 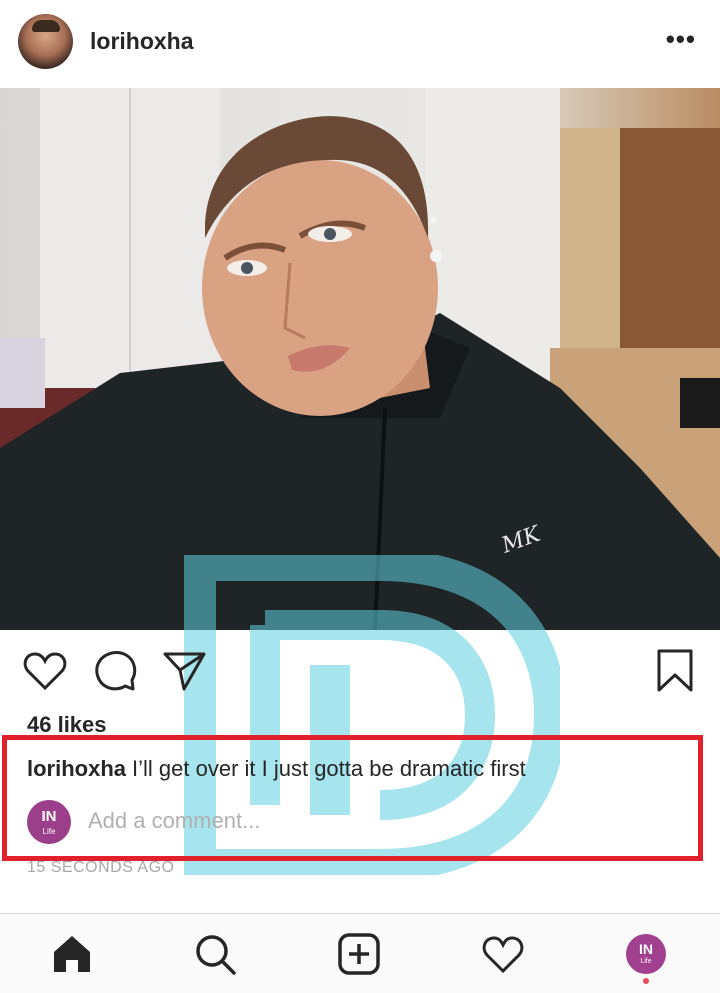 I want to click on post-header: lorihoxha •••, so click(x=360, y=44).